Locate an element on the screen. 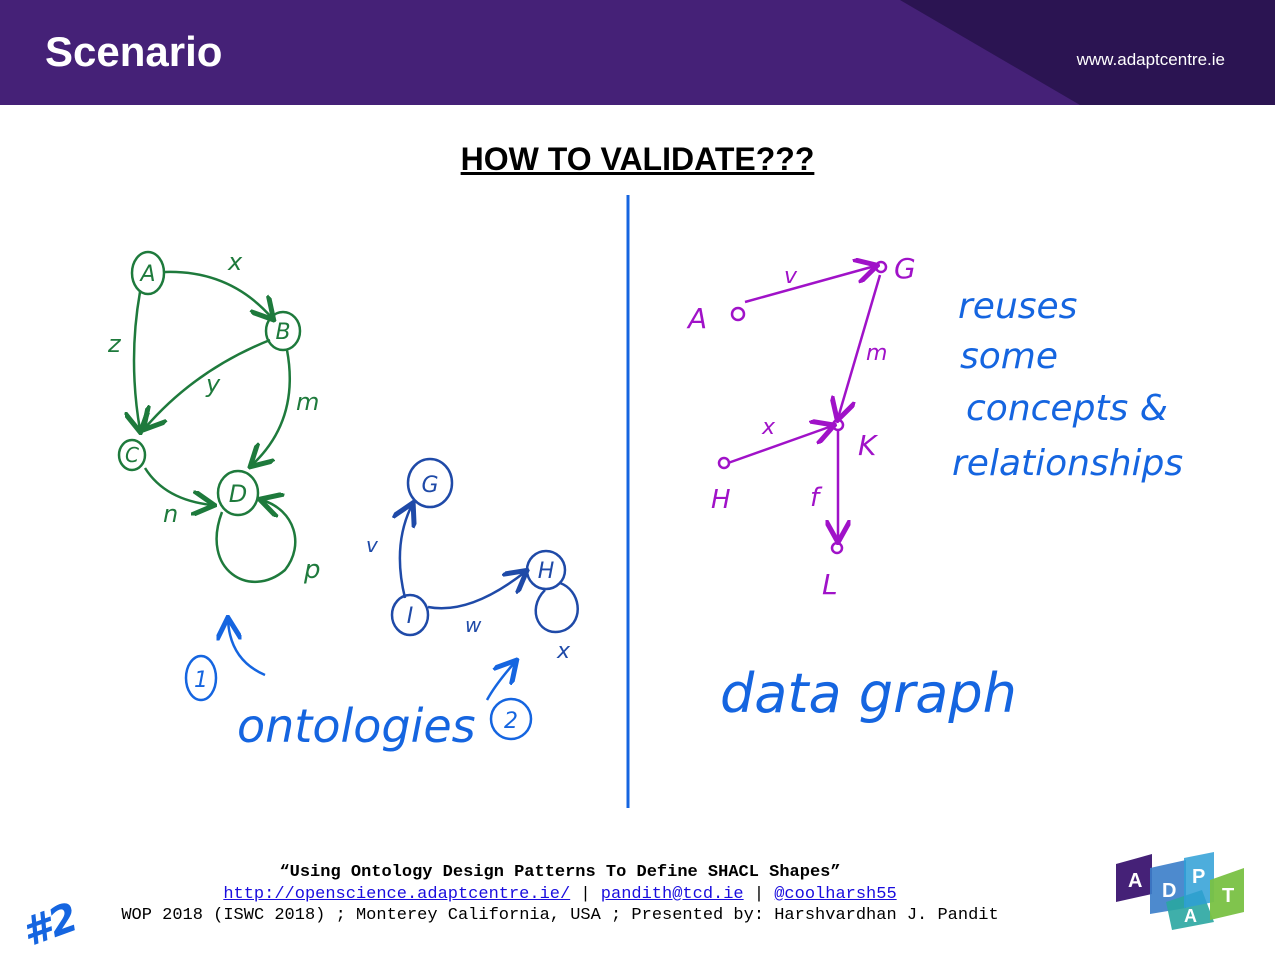 The height and width of the screenshot is (957, 1275). reuse-note: reuses some concepts & relationships is located at coordinates (1067, 385).